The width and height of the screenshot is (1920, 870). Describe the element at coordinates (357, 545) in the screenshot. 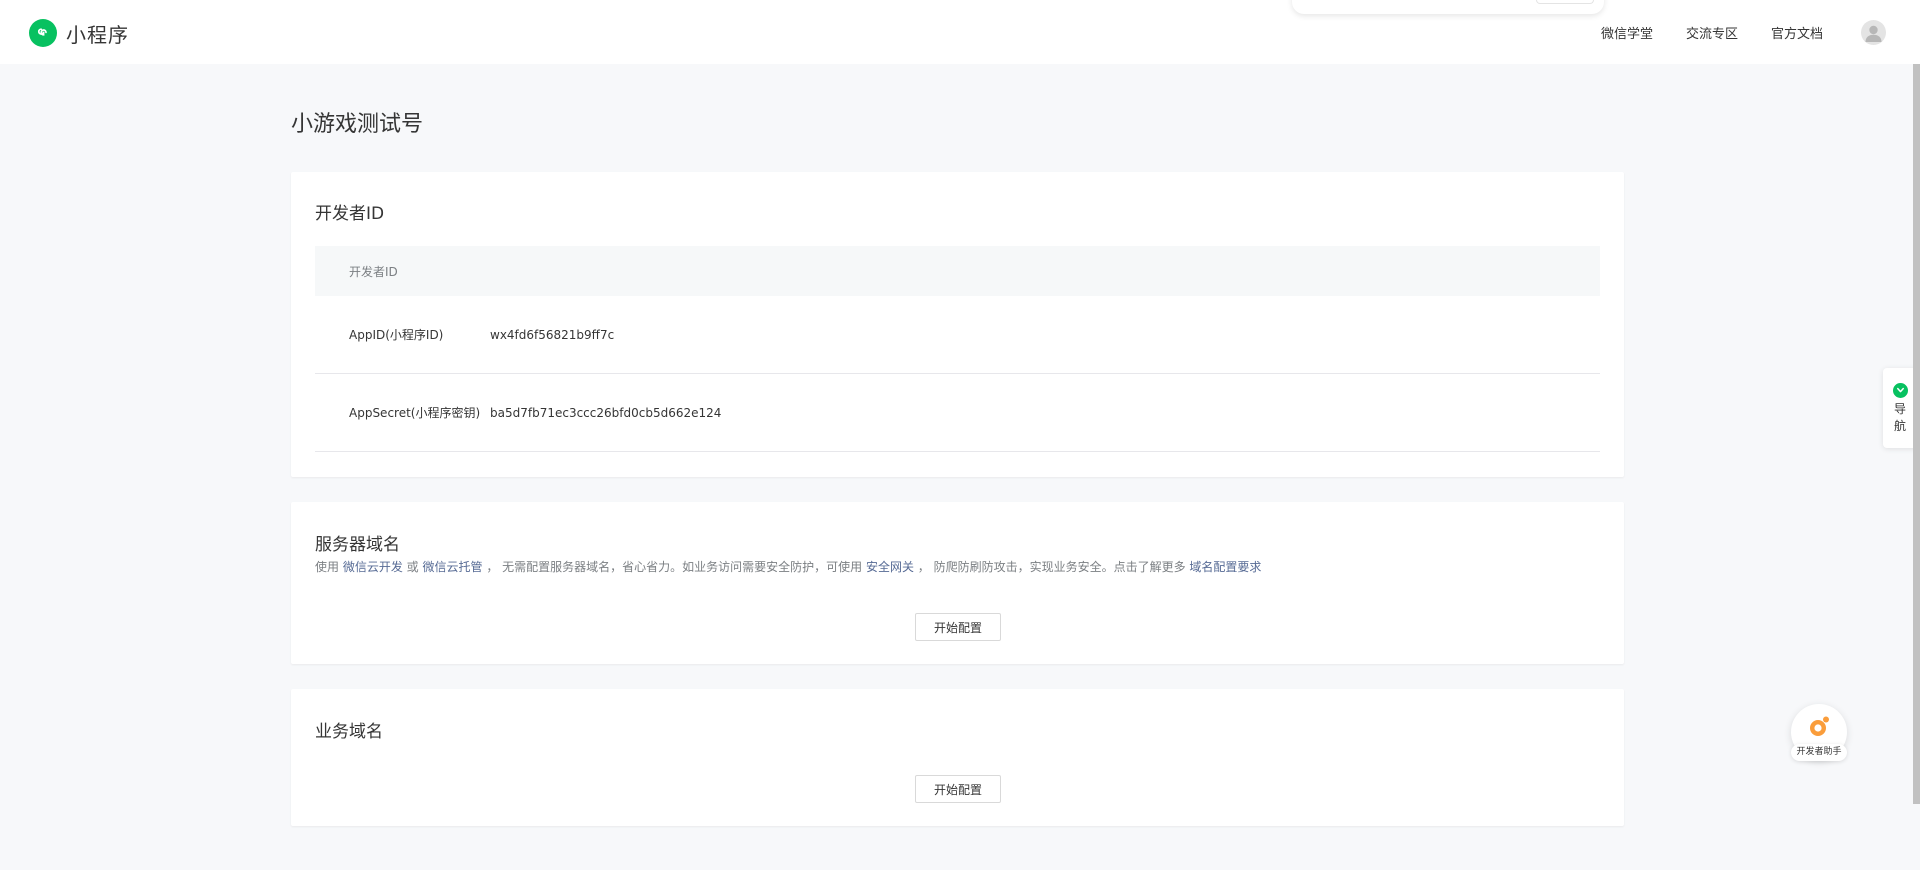

I see `server-domain-title: 服务器域名` at that location.